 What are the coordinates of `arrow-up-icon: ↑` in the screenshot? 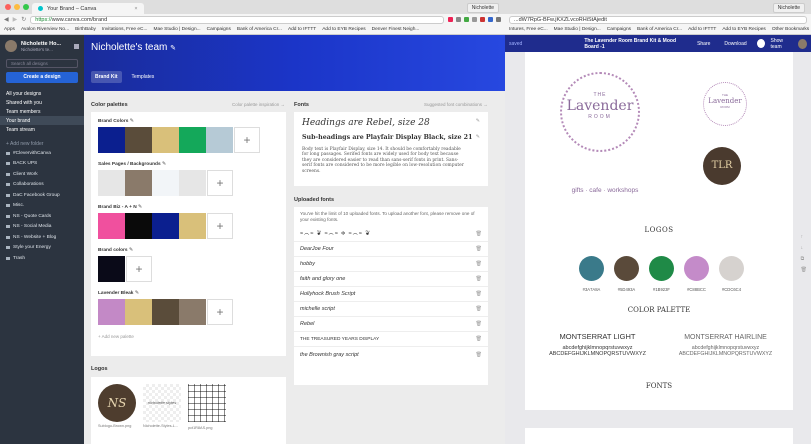 It's located at (804, 237).